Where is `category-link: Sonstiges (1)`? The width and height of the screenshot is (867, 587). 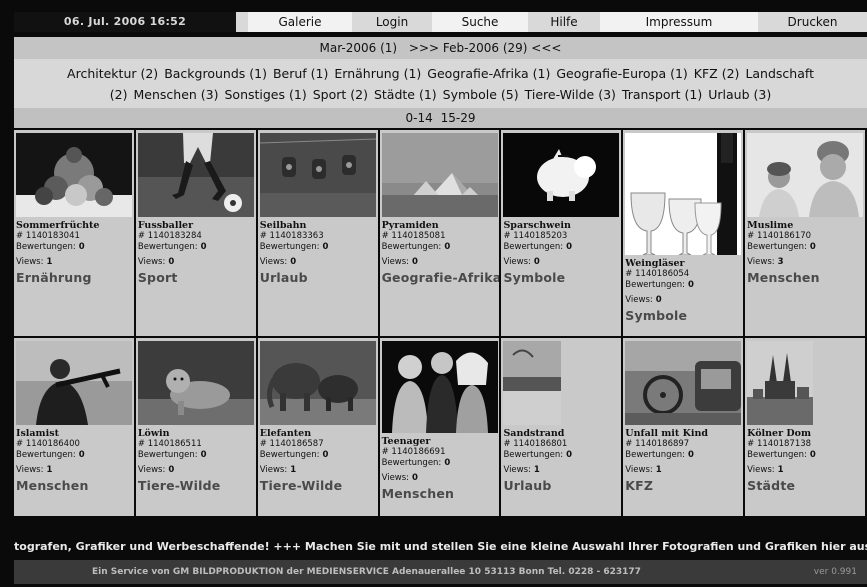
category-link: Sonstiges (1) is located at coordinates (265, 94).